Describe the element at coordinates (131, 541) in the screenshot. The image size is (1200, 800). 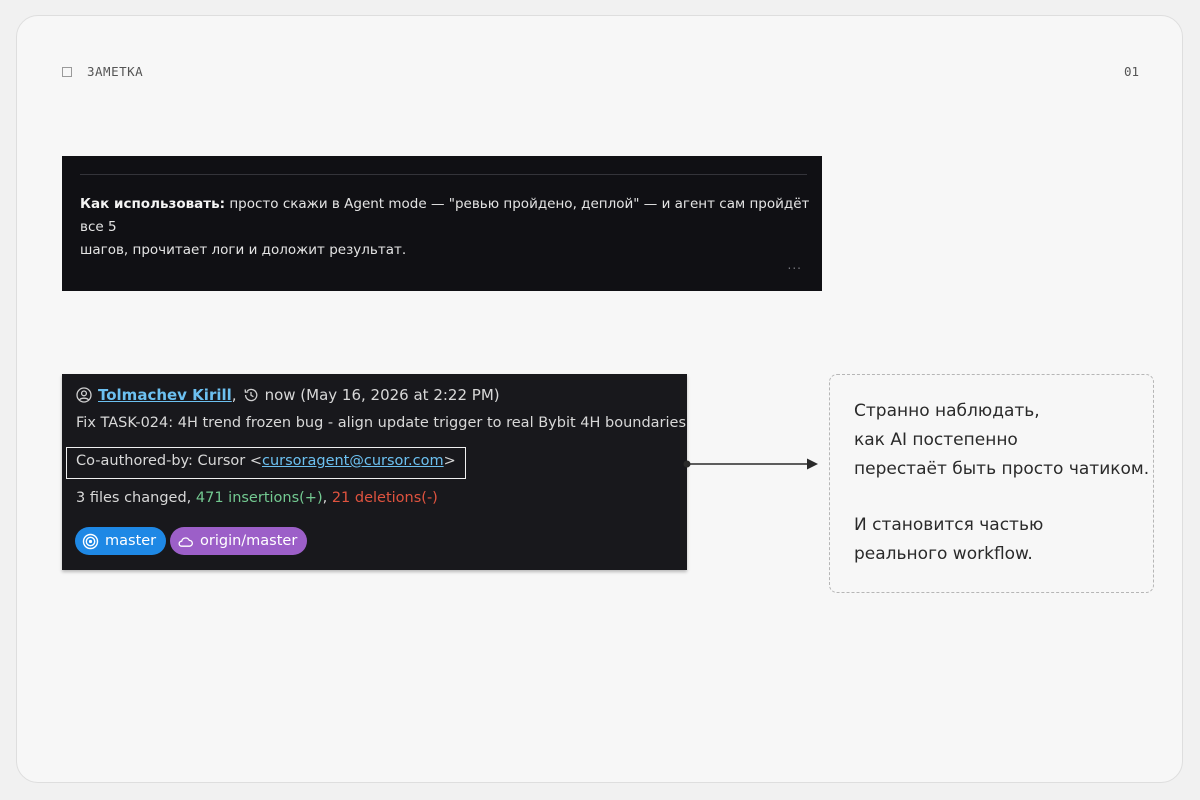
I see `branch-label-master: master` at that location.